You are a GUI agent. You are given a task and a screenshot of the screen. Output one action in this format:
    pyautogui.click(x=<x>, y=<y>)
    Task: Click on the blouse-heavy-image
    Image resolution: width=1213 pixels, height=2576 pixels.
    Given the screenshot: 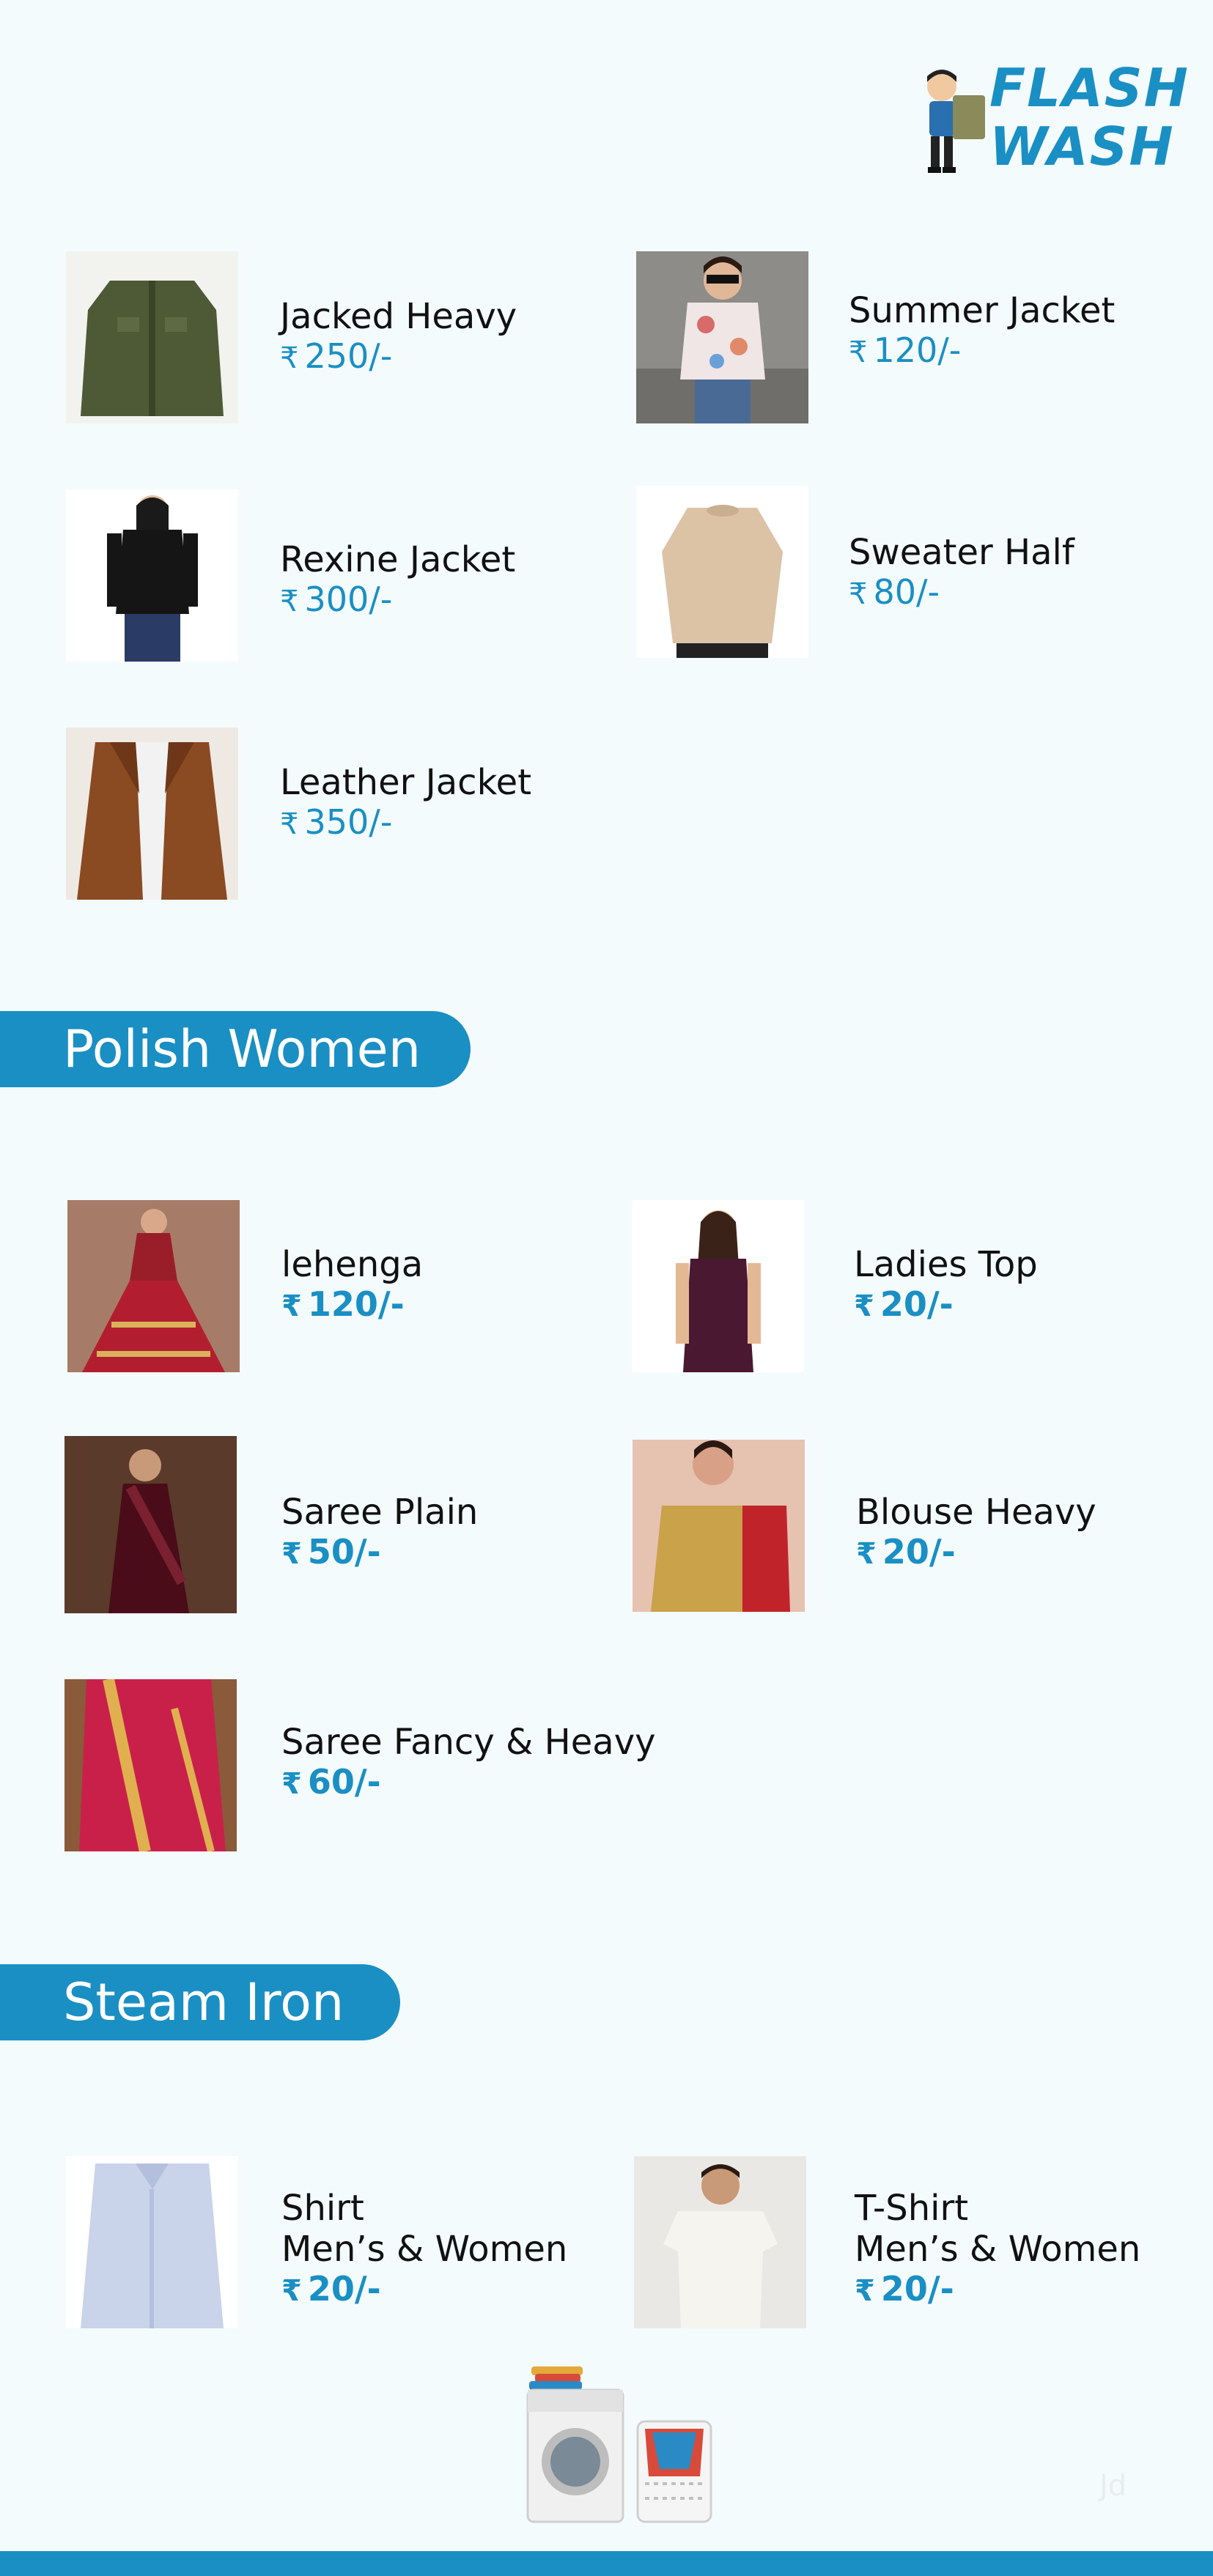 What is the action you would take?
    pyautogui.click(x=719, y=1526)
    